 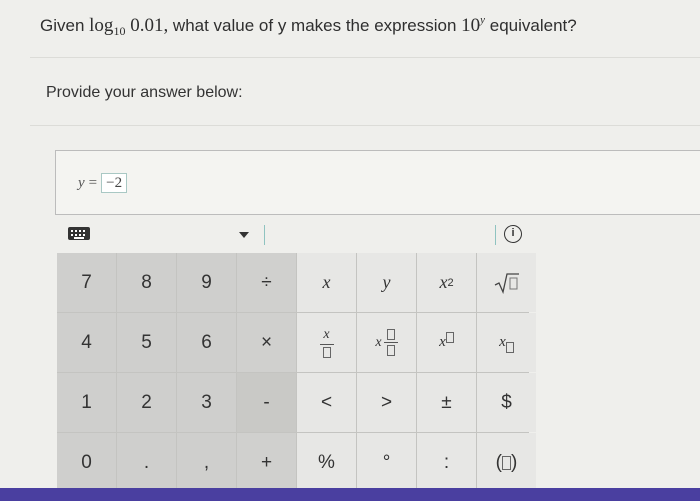 I want to click on keypad-mode-dropdown, so click(x=249, y=235).